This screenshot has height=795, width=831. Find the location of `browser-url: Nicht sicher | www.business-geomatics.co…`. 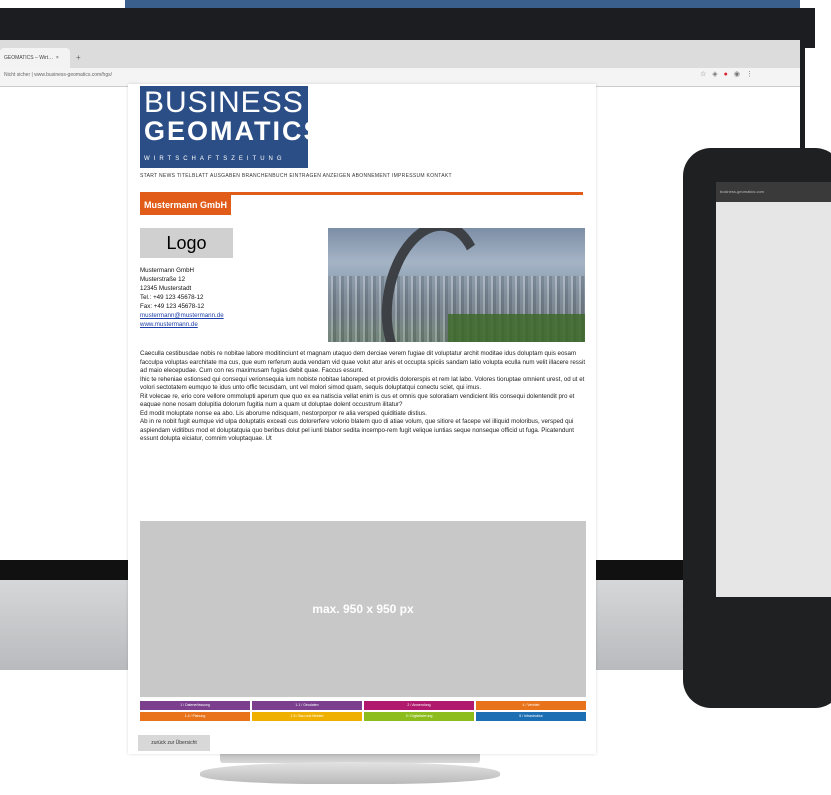

browser-url: Nicht sicher | www.business-geomatics.co… is located at coordinates (58, 75).